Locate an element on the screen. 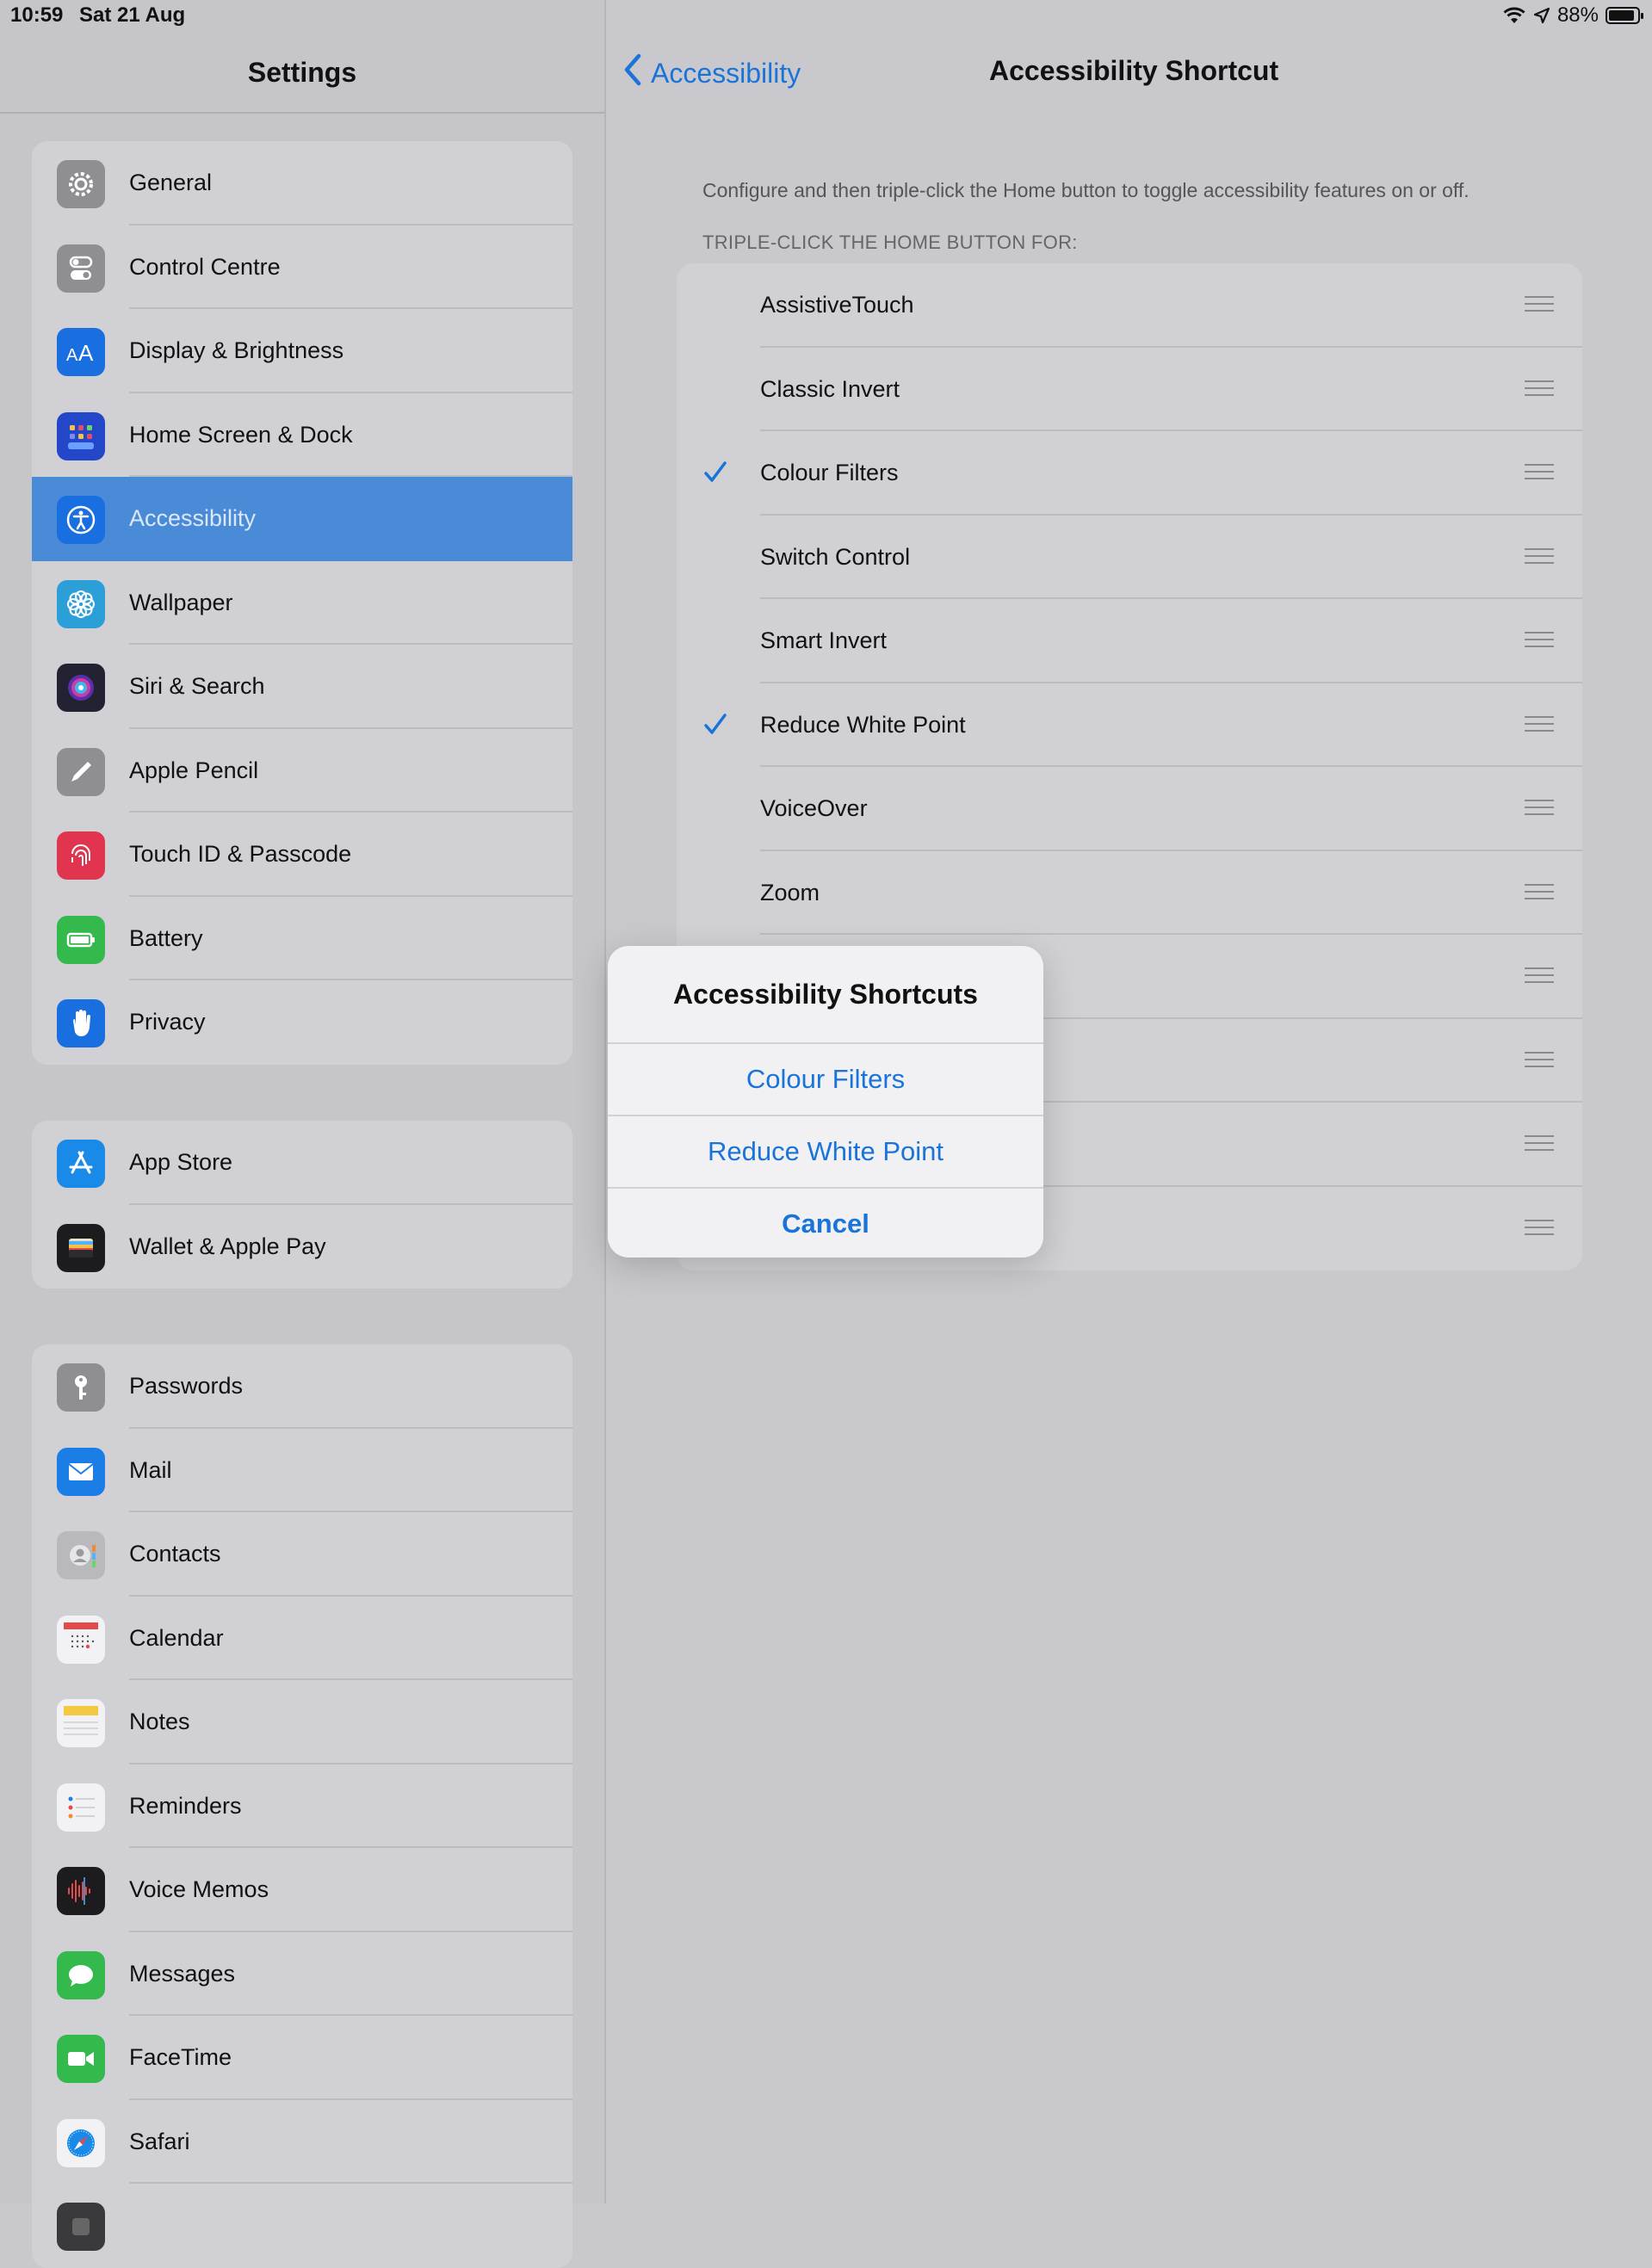  sidebar-item-passwords: Passwords is located at coordinates (302, 1386).